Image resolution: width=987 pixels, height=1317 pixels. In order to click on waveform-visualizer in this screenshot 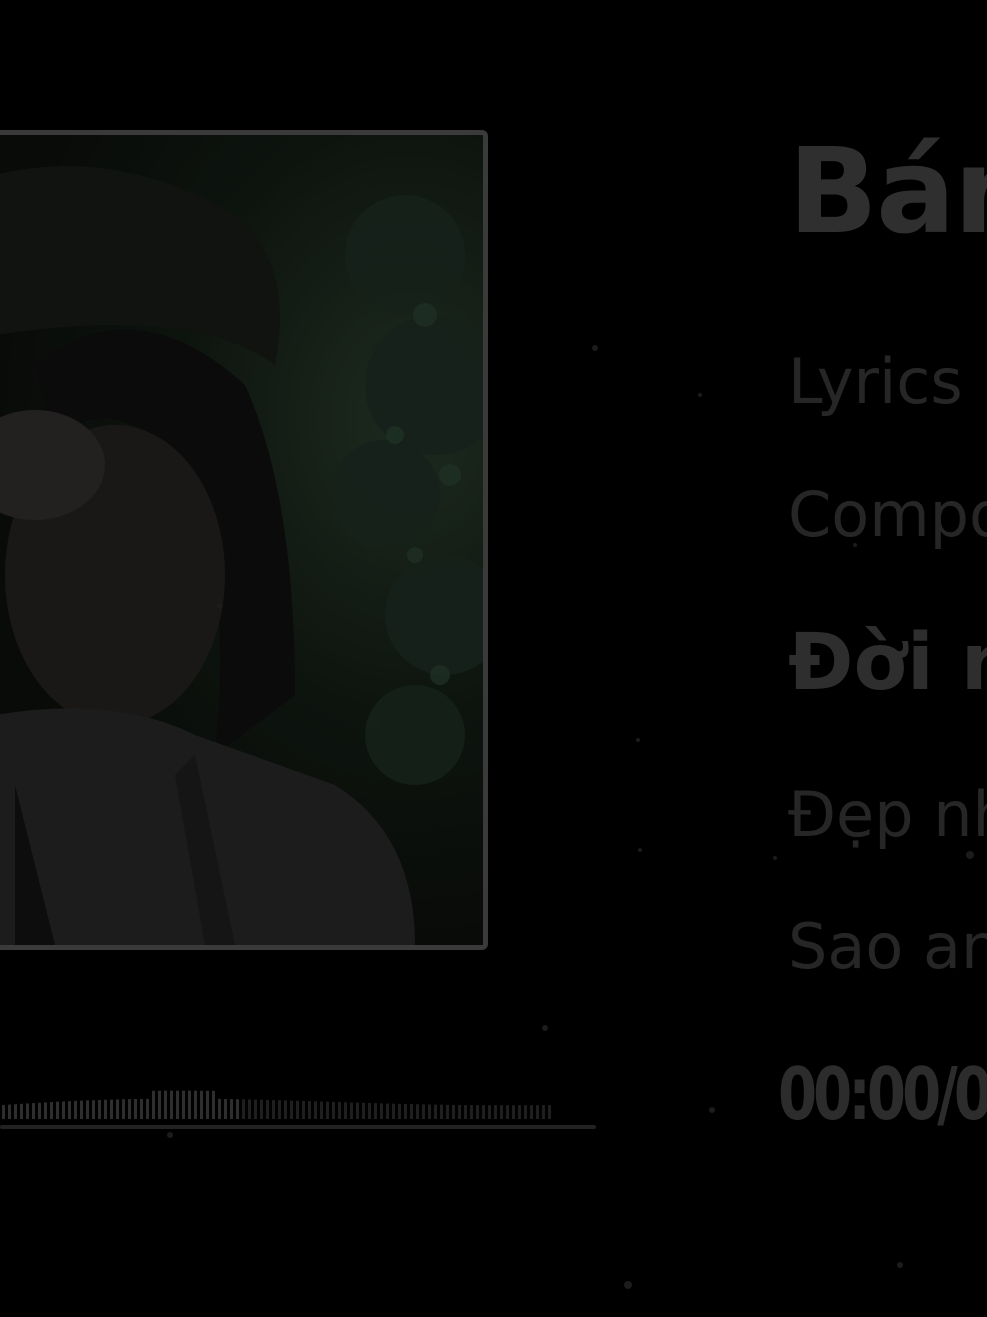, I will do `click(300, 1110)`.